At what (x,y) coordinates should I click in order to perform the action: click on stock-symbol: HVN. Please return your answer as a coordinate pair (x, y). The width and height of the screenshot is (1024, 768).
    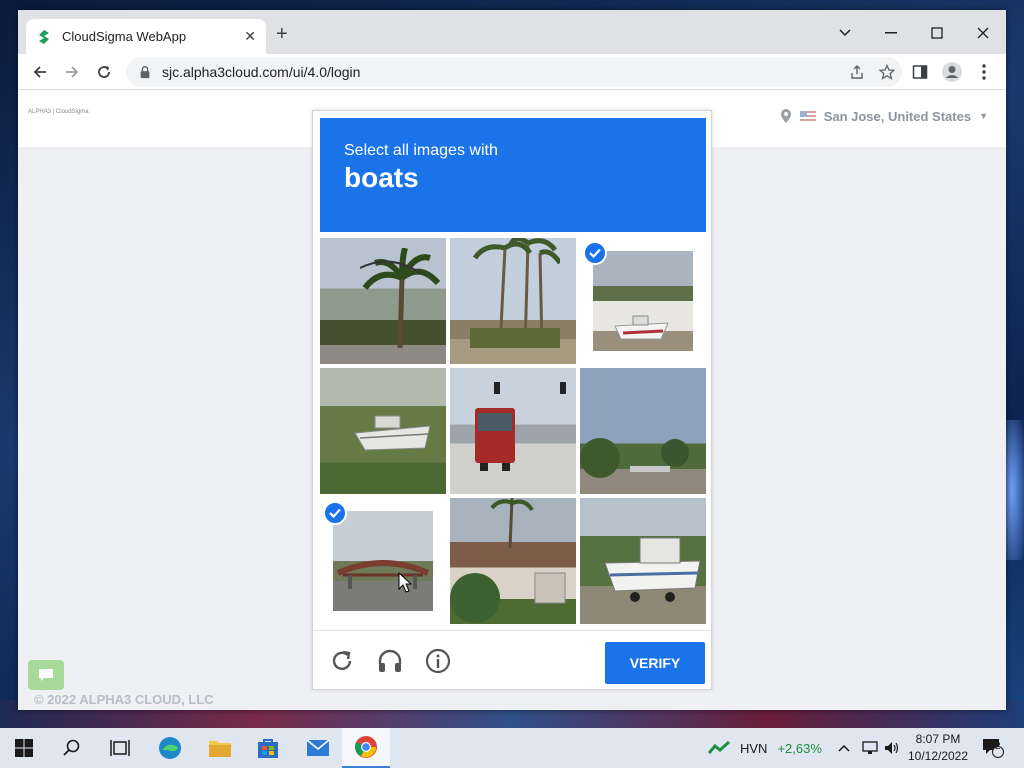
    Looking at the image, I should click on (754, 748).